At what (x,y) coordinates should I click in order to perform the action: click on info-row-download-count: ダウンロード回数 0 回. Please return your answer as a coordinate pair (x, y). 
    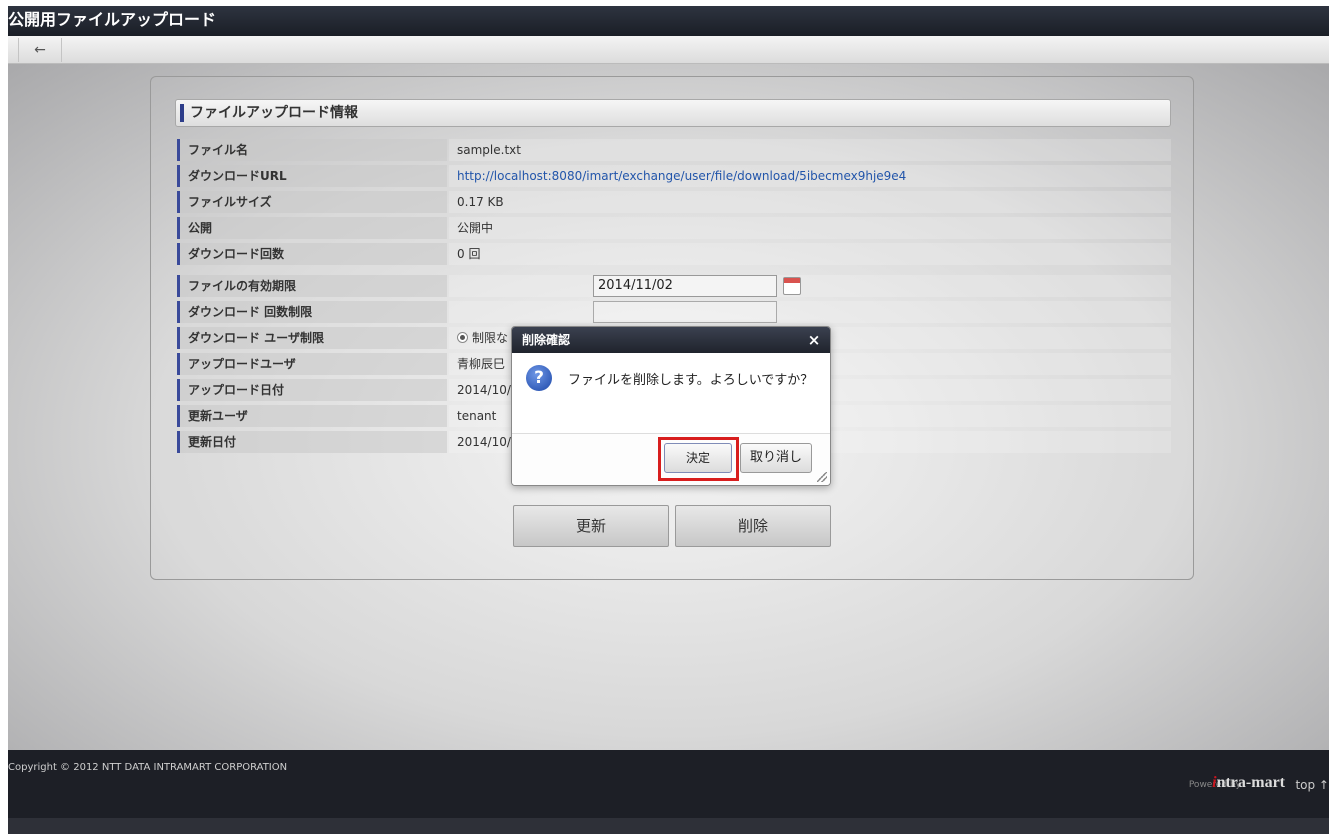
    Looking at the image, I should click on (673, 254).